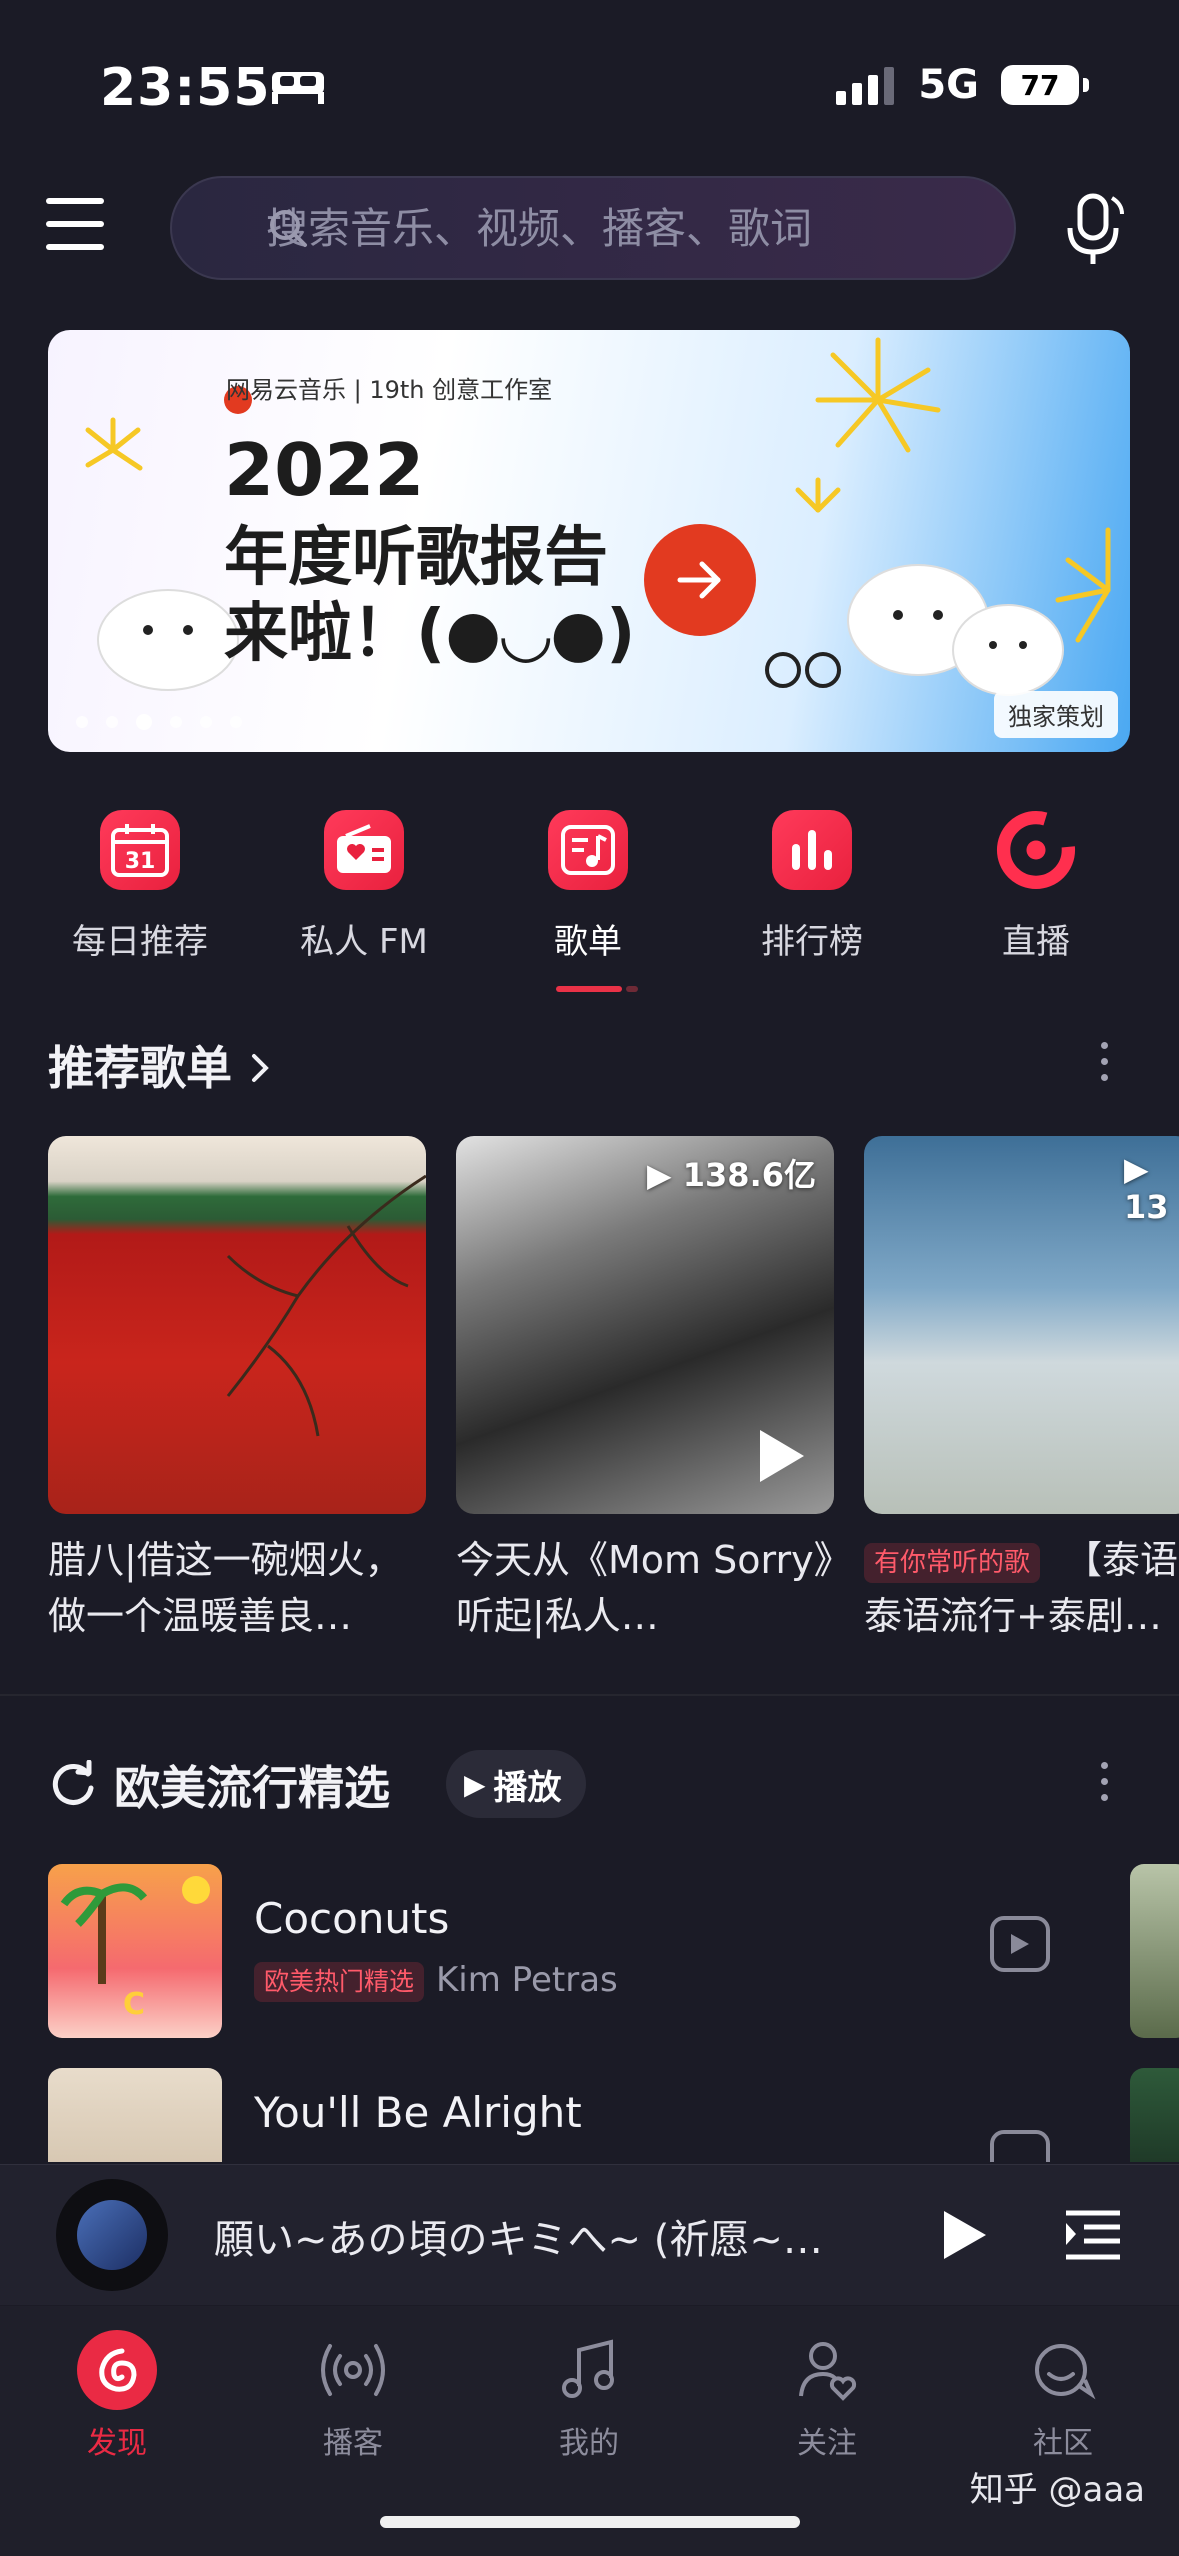 The width and height of the screenshot is (1179, 2556). Describe the element at coordinates (418, 2112) in the screenshot. I see `song-title: You'll Be Alright` at that location.